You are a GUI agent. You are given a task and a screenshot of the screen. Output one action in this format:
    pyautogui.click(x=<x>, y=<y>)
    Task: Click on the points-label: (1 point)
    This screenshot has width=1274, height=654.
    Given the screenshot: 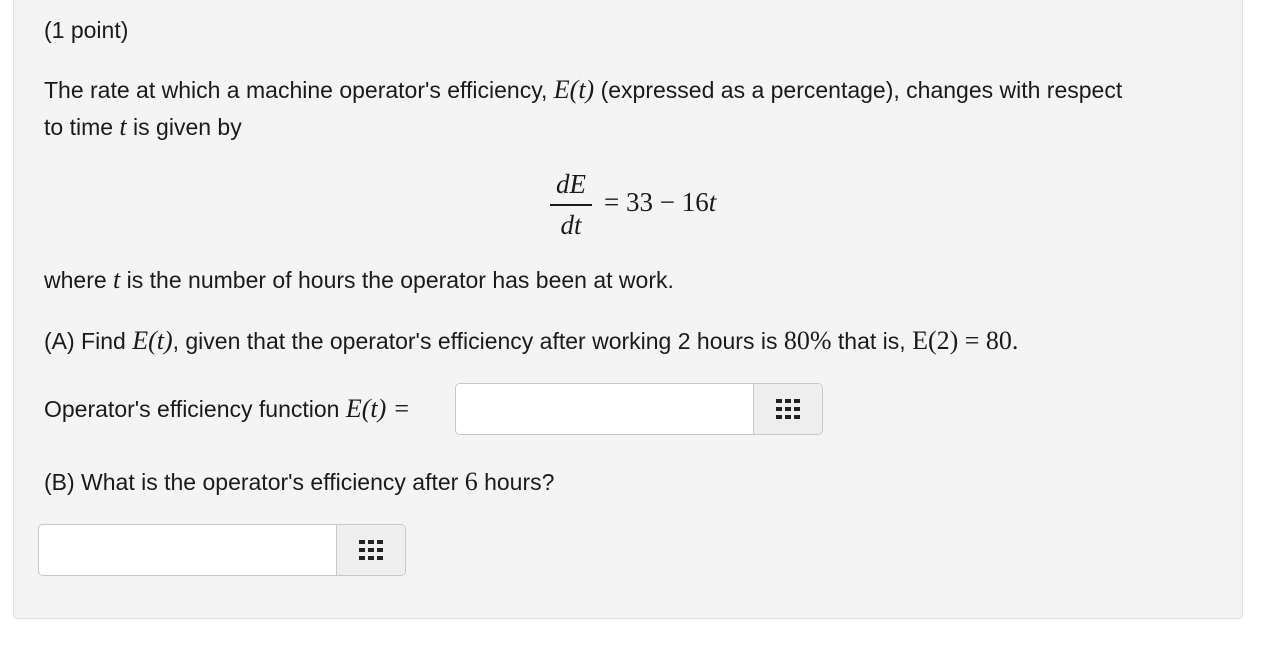 What is the action you would take?
    pyautogui.click(x=86, y=30)
    